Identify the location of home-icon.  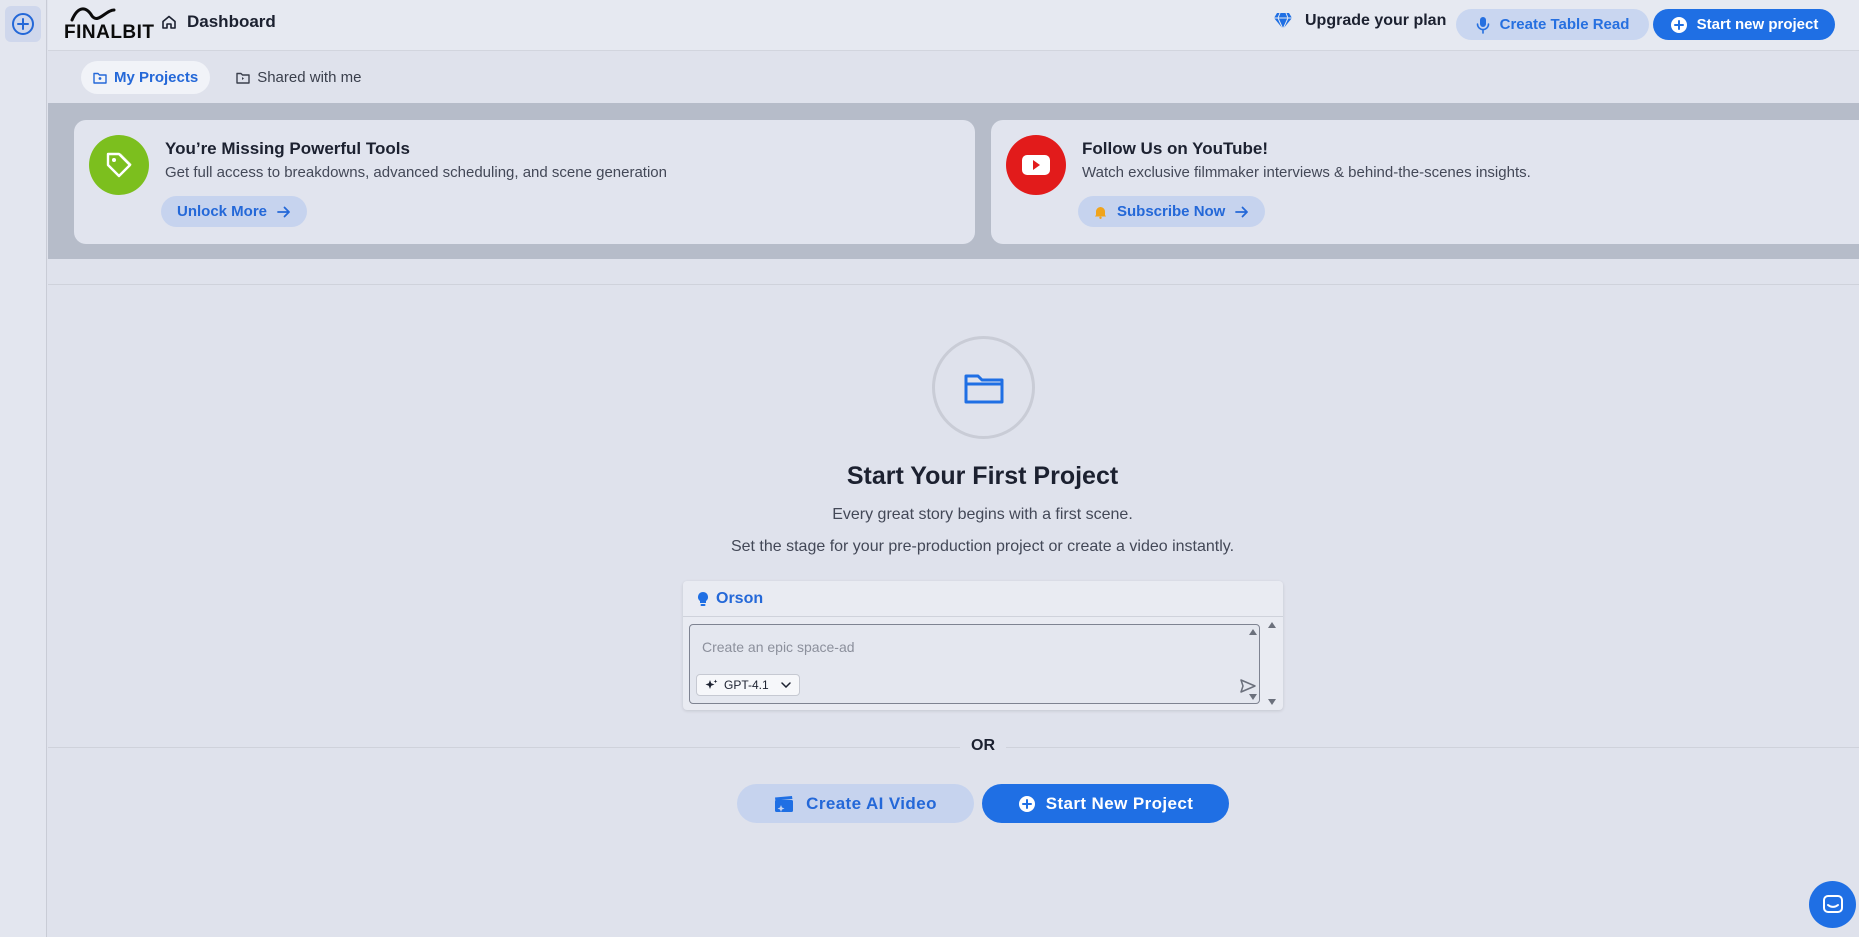
(169, 22).